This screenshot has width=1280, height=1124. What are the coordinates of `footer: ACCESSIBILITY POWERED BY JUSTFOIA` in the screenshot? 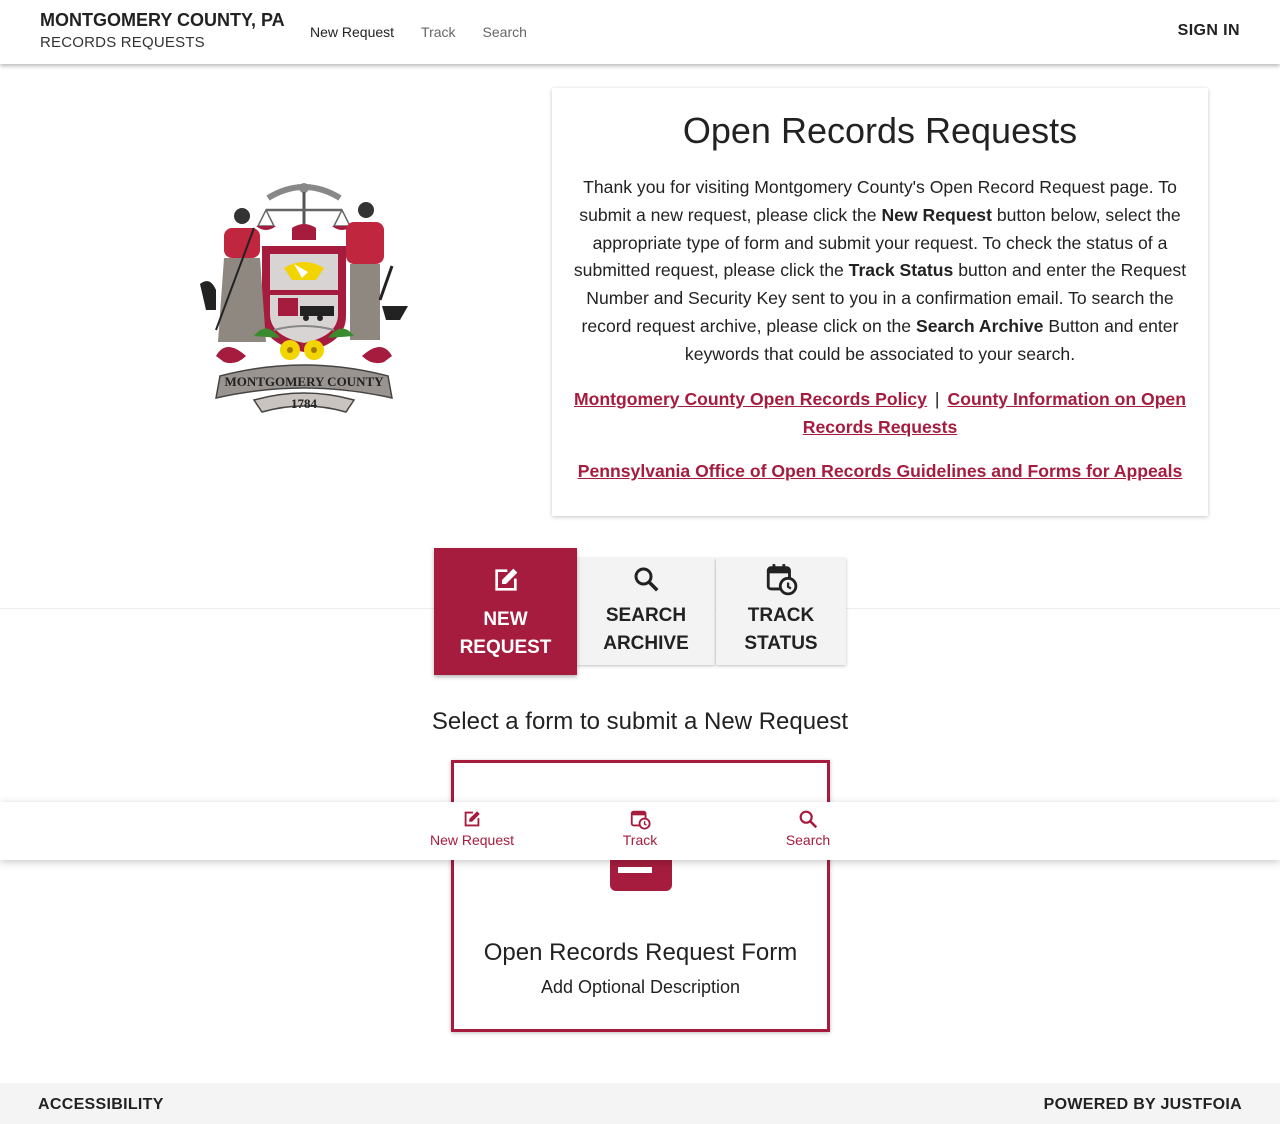 It's located at (640, 1103).